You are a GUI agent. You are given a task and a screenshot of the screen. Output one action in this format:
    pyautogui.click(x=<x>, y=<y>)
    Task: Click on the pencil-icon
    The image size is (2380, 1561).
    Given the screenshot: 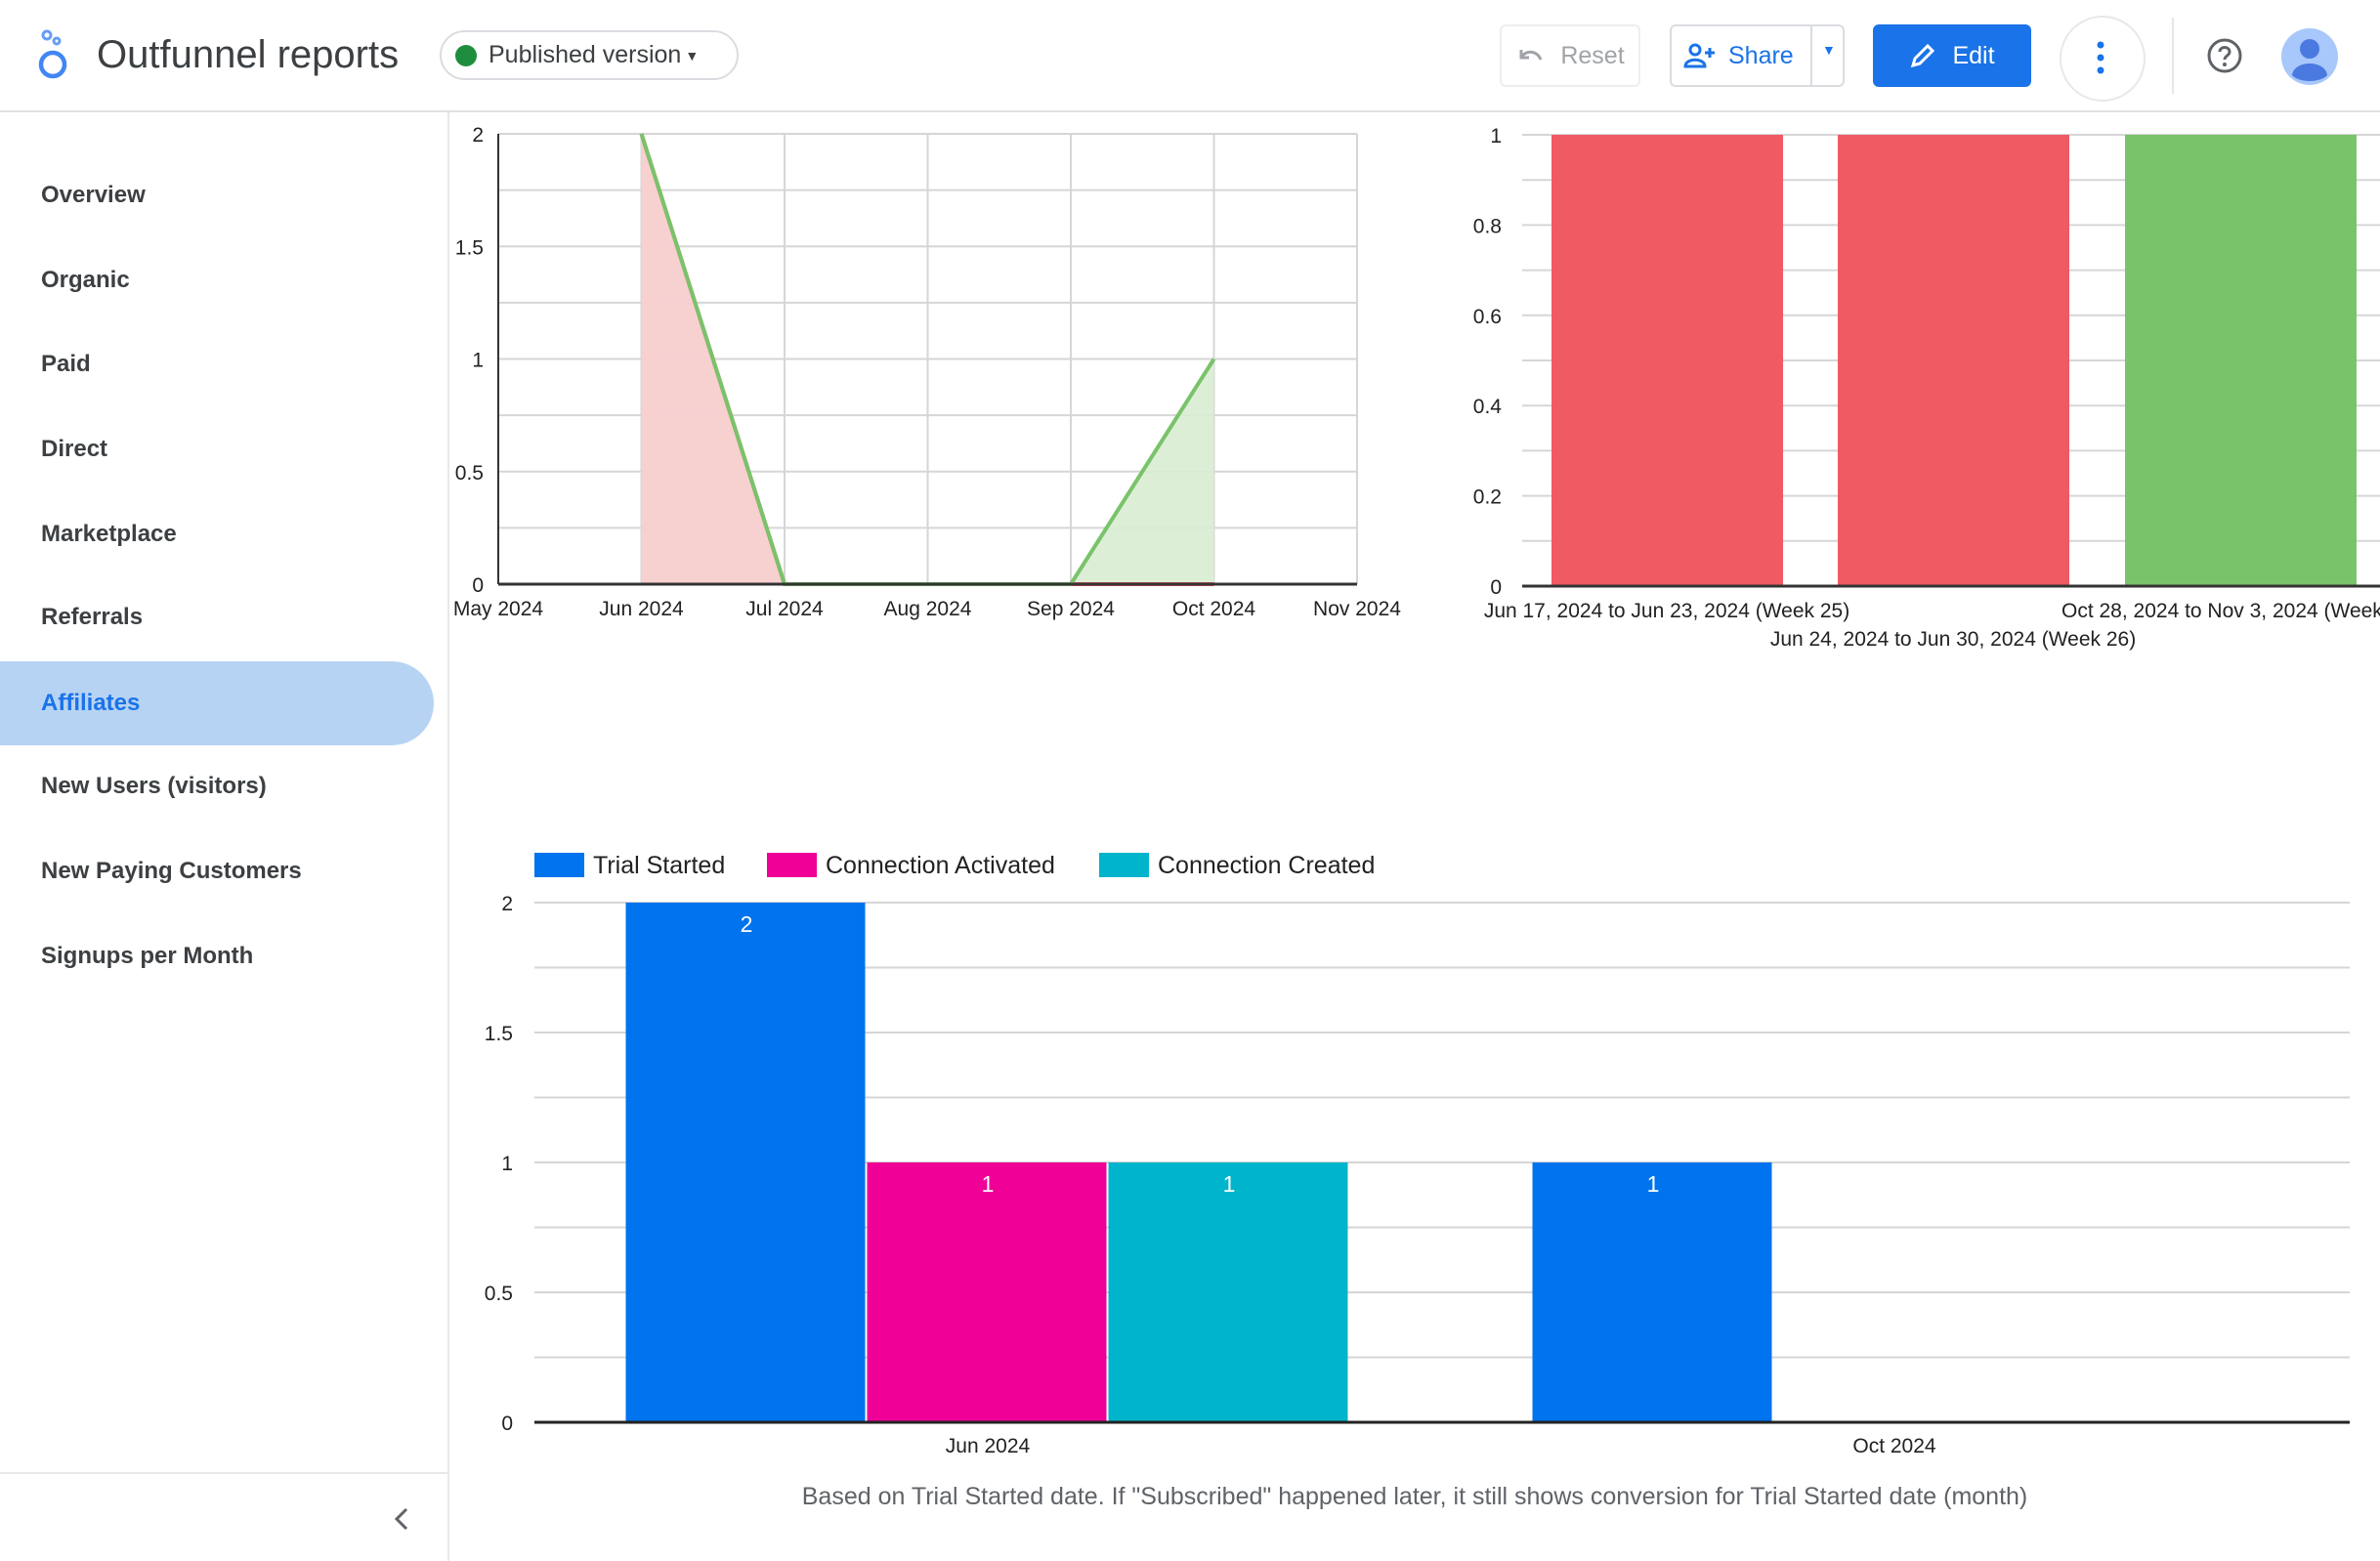 What is the action you would take?
    pyautogui.click(x=1923, y=55)
    